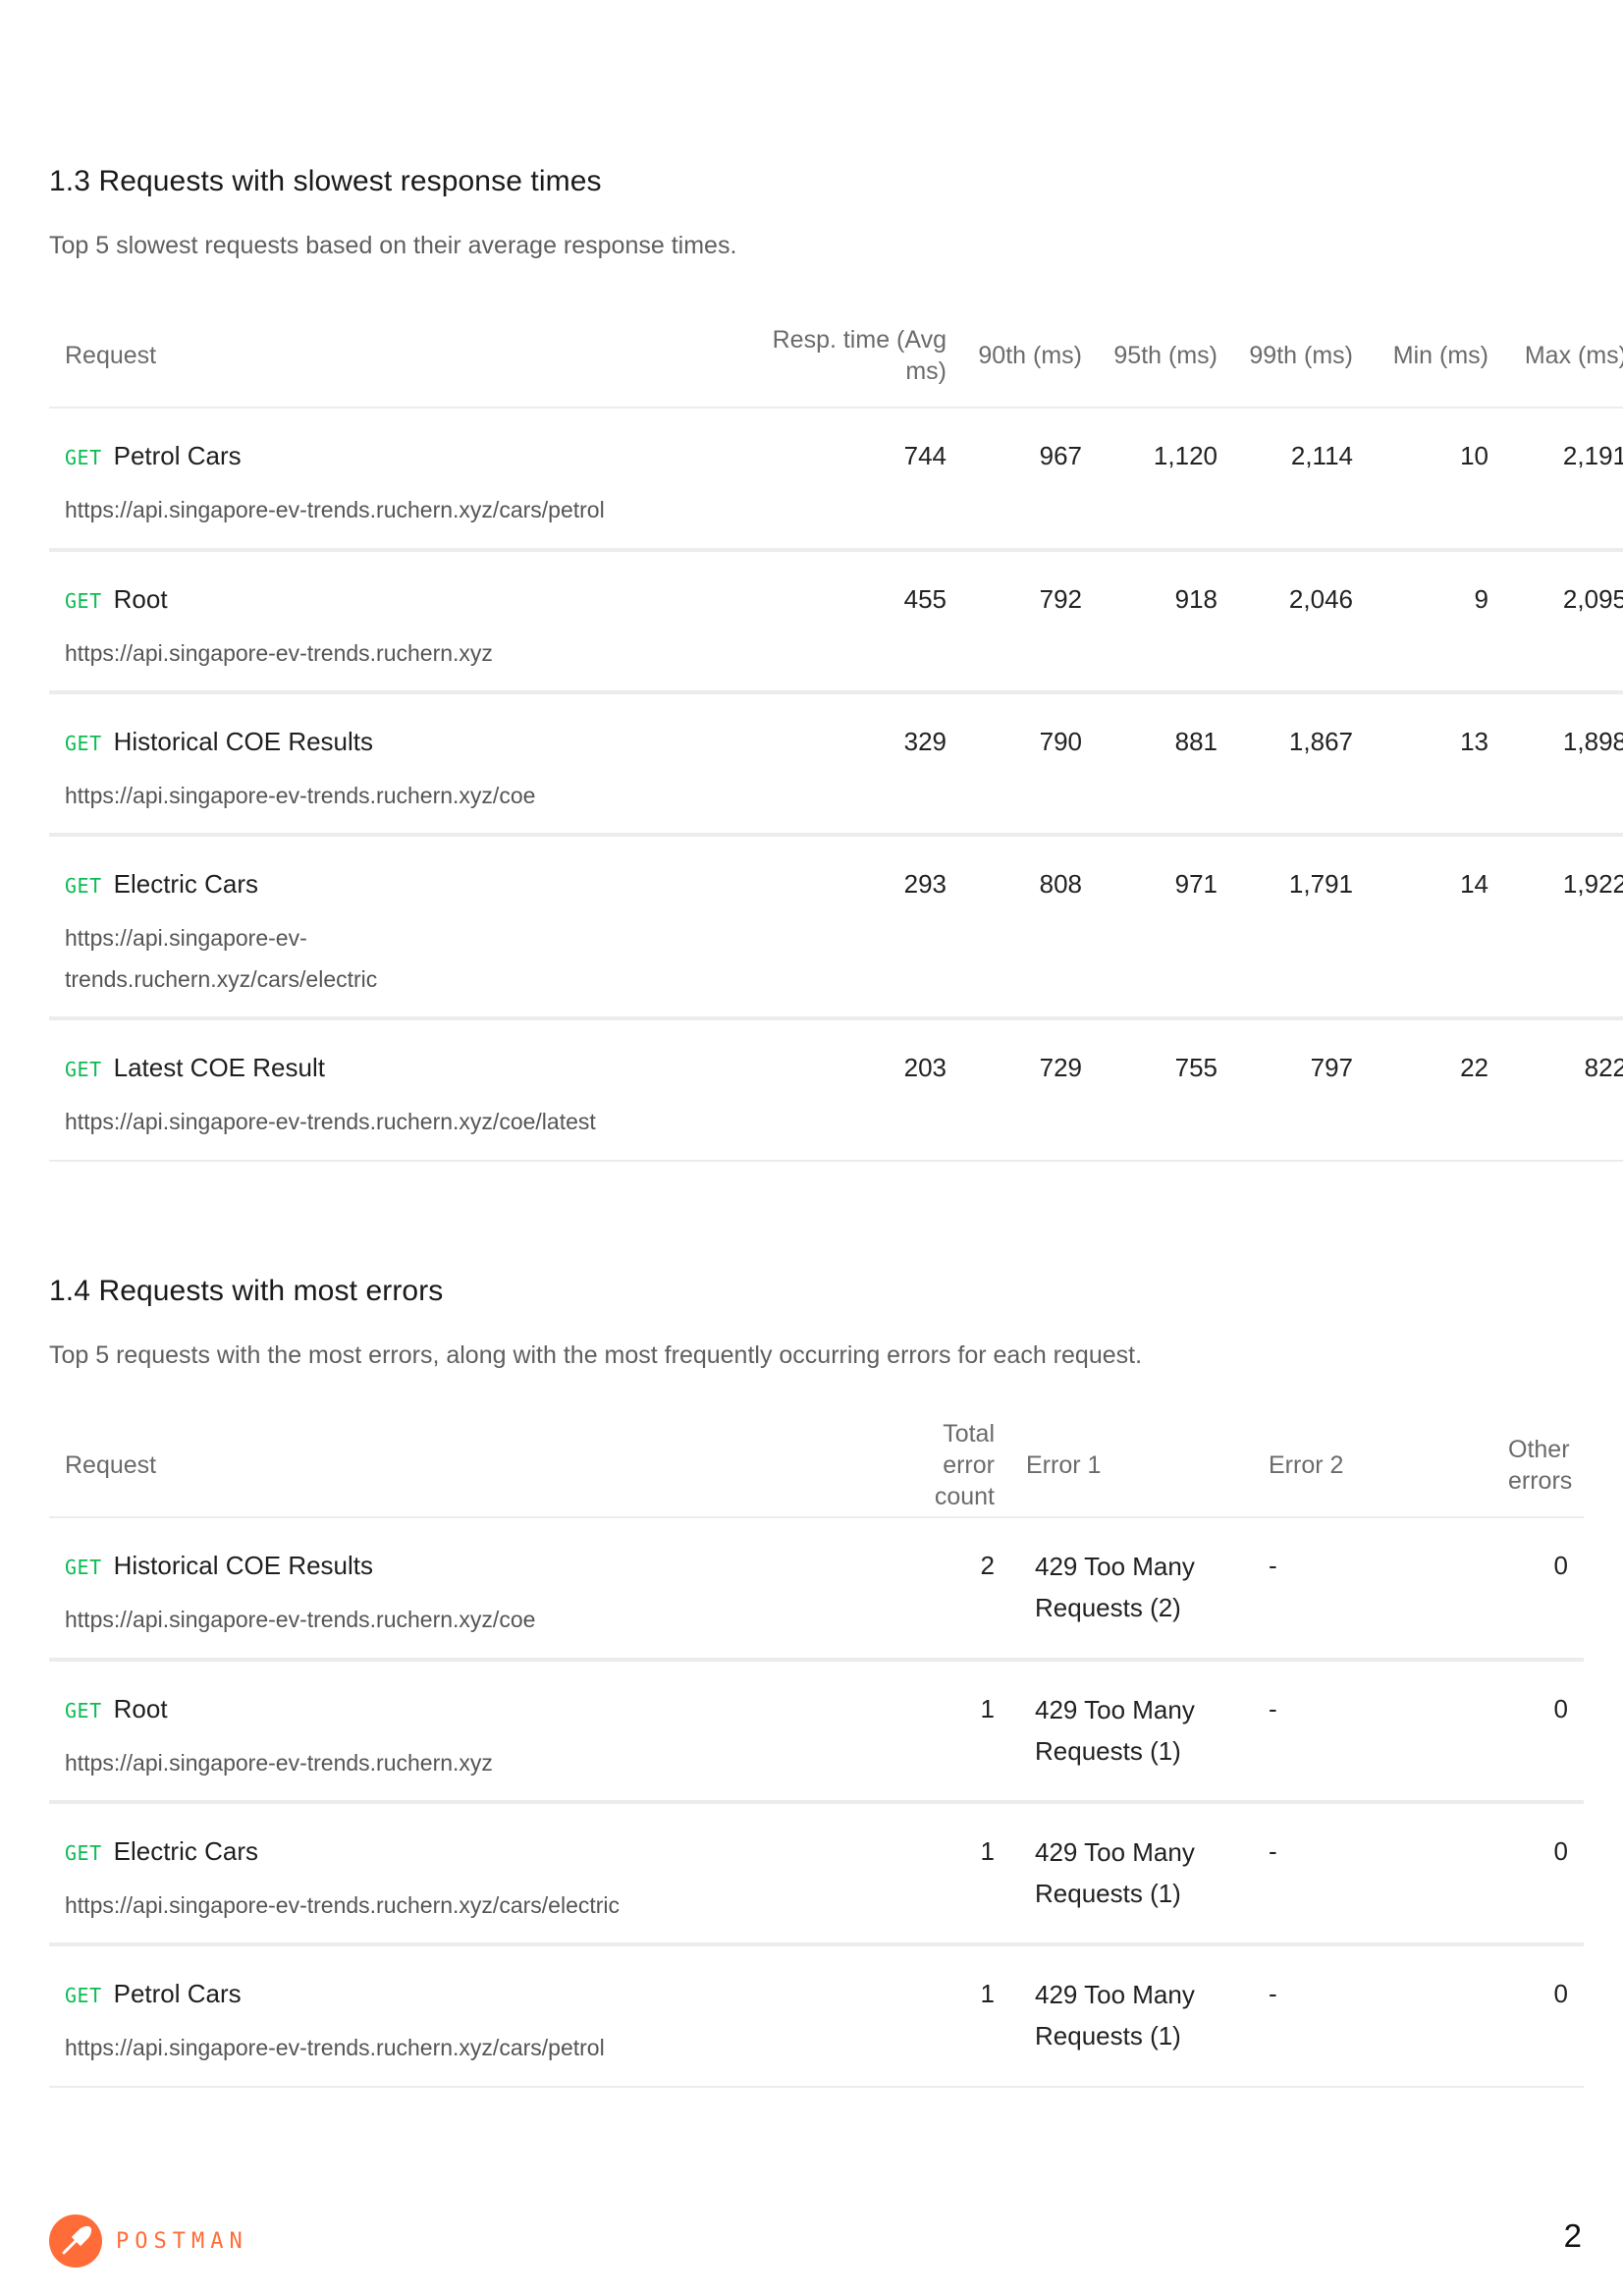 This screenshot has width=1623, height=2296. What do you see at coordinates (1301, 1090) in the screenshot?
I see `p99-cell: 797` at bounding box center [1301, 1090].